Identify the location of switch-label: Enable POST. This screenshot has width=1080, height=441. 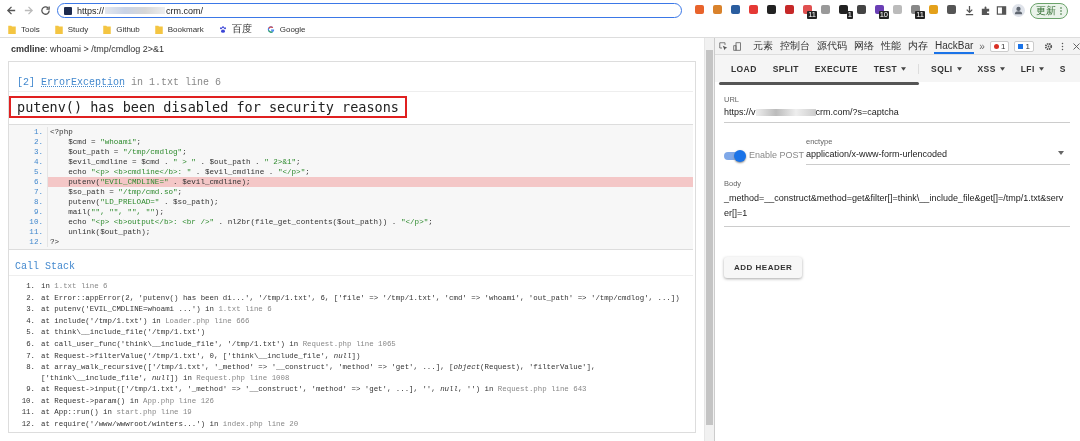
(777, 155).